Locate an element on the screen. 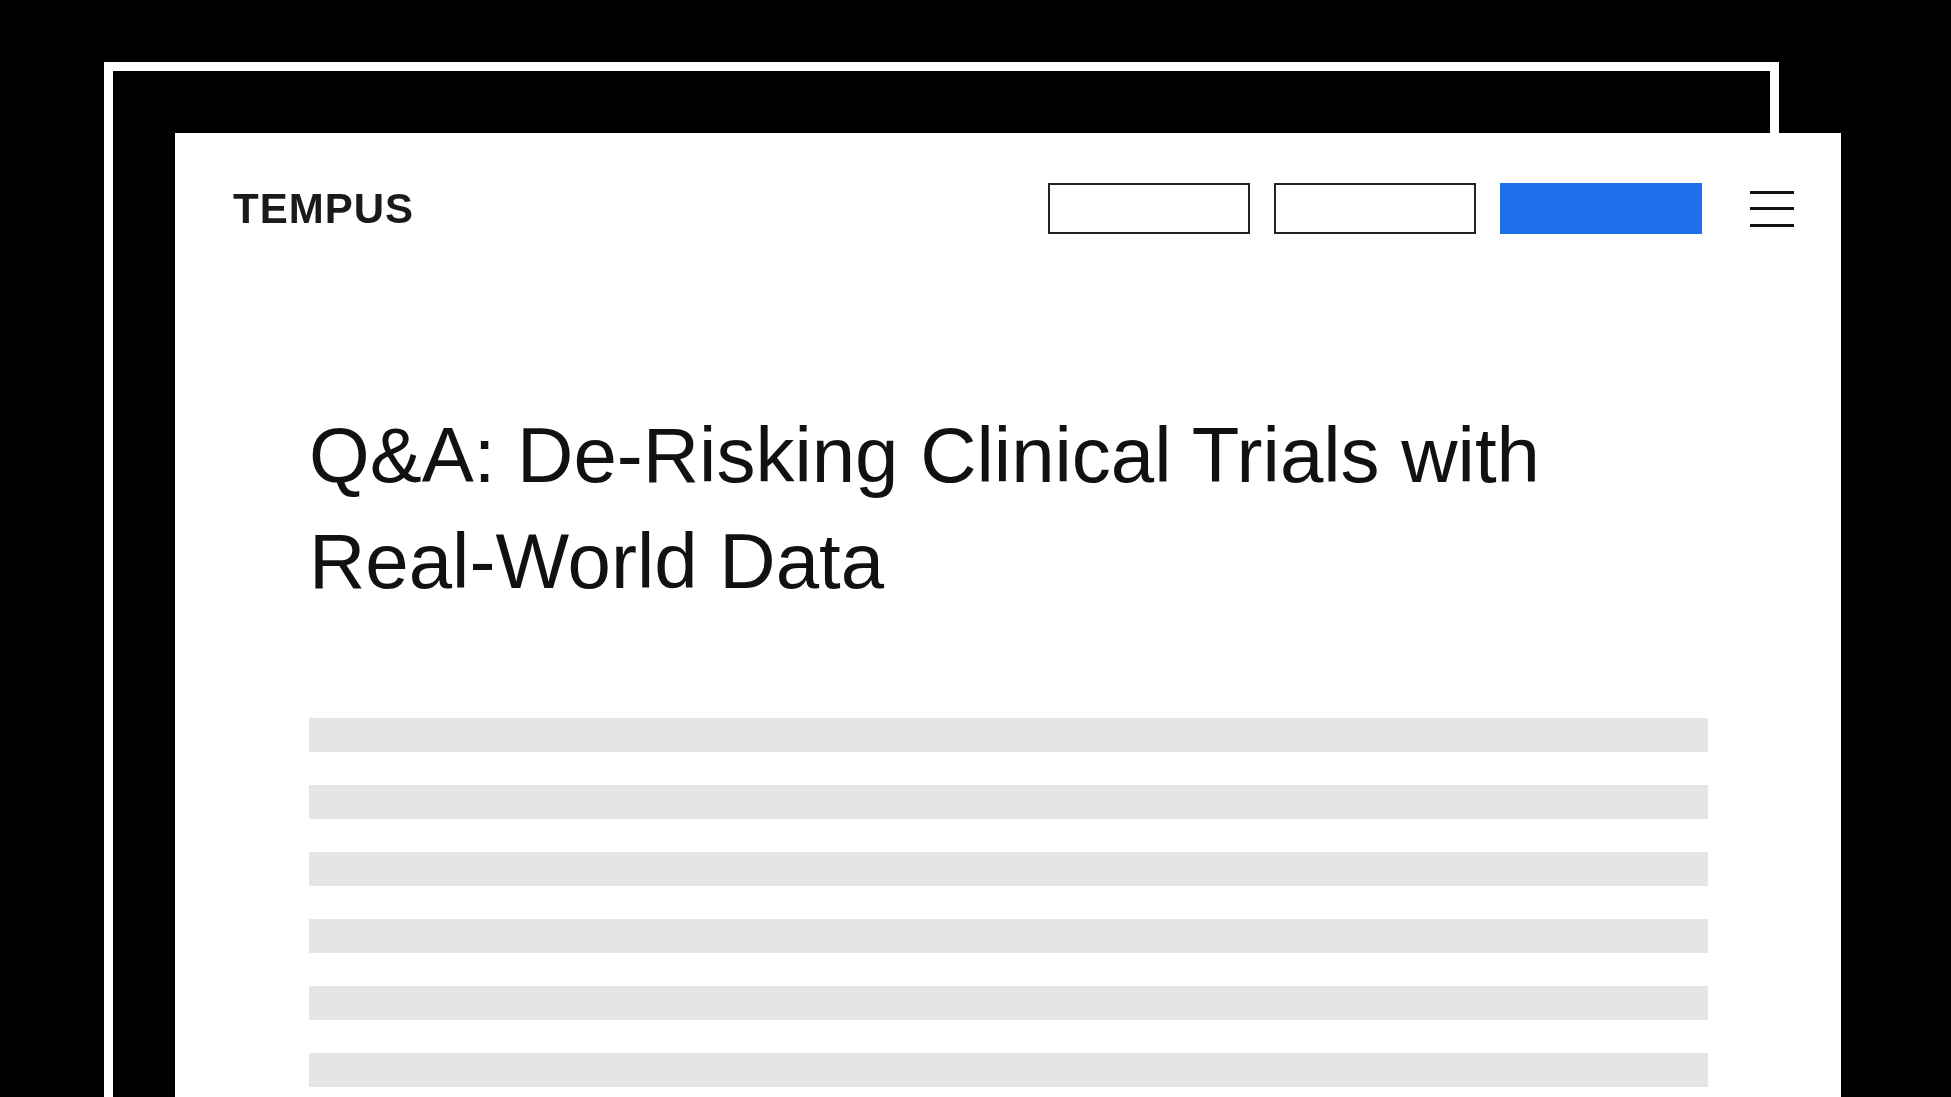 This screenshot has height=1097, width=1951. menu-icon is located at coordinates (1772, 208).